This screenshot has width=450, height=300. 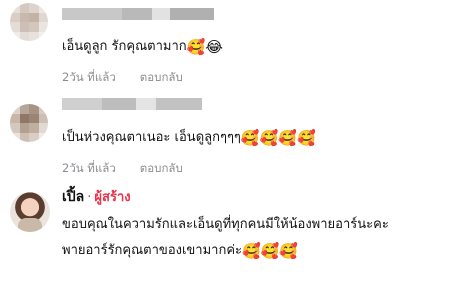 I want to click on creator-badge: ผู้สร้าง, so click(x=112, y=197).